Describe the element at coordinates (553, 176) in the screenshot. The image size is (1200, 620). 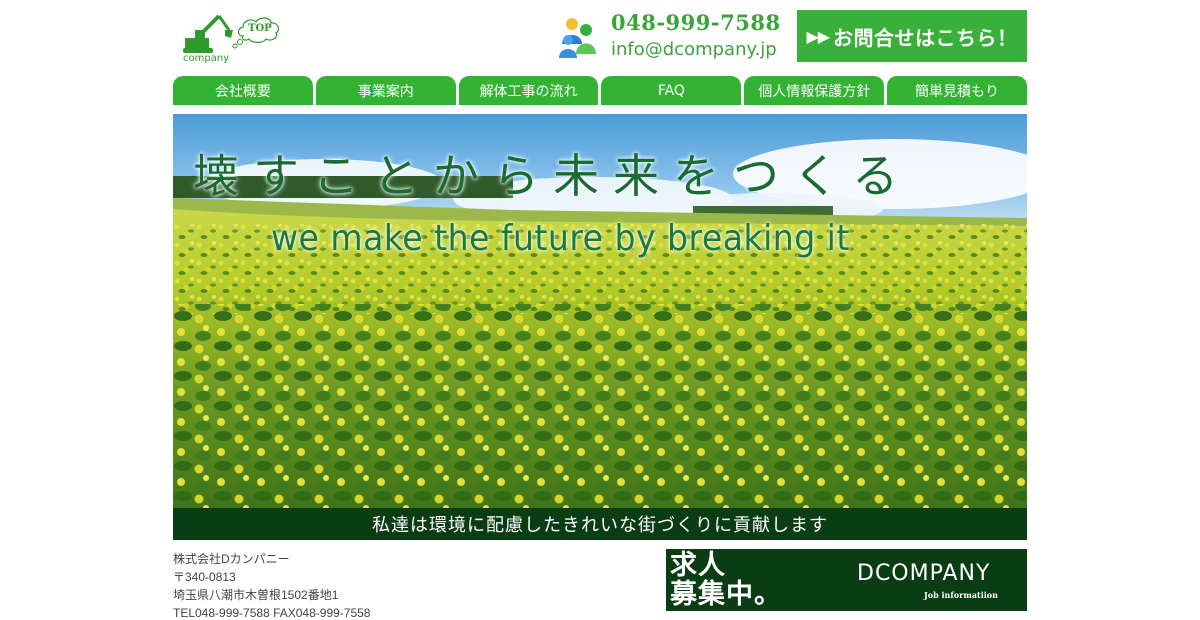
I see `hero-title-jp: 壊すことから未来をつくる` at that location.